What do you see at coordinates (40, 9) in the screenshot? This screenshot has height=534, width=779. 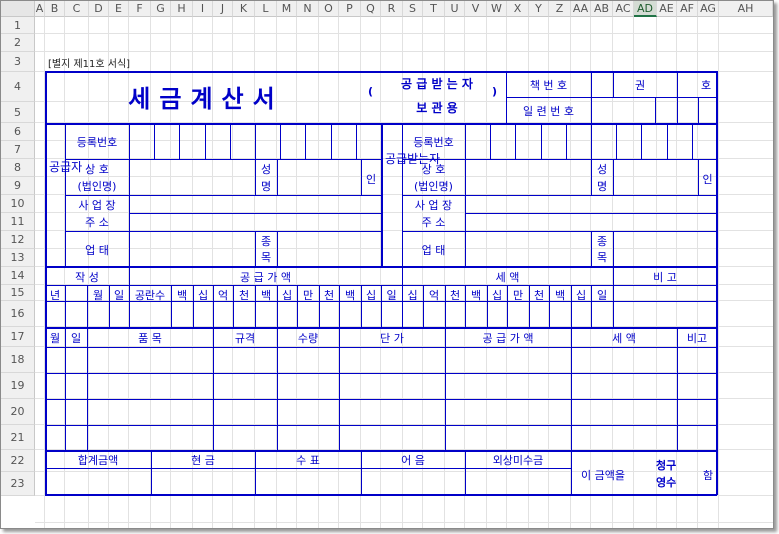 I see `column-header-a: A` at bounding box center [40, 9].